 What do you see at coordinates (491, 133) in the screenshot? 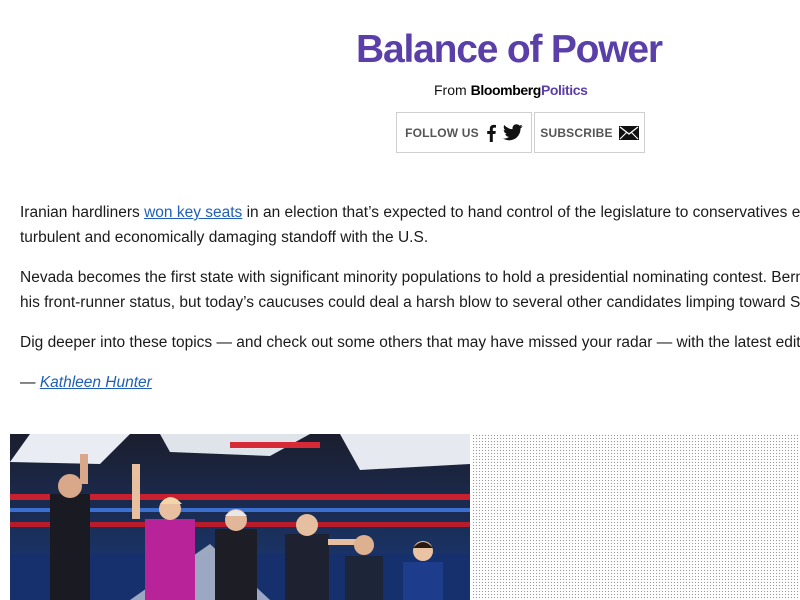
I see `facebook-icon` at bounding box center [491, 133].